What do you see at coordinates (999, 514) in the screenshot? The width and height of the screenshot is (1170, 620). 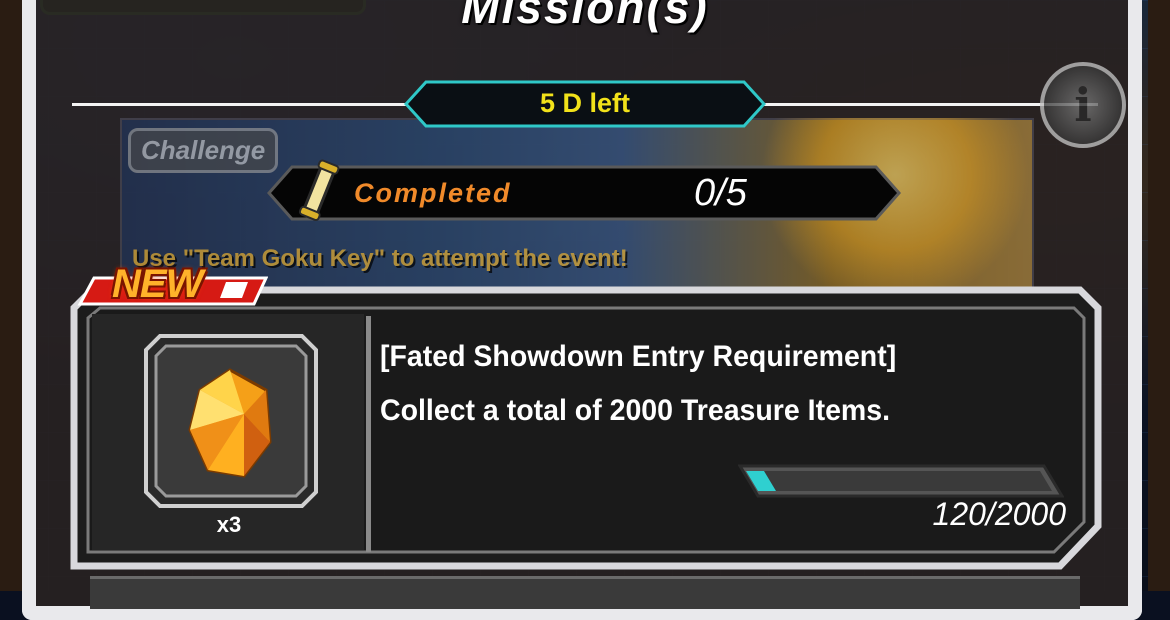 I see `progress-text: 120/2000` at bounding box center [999, 514].